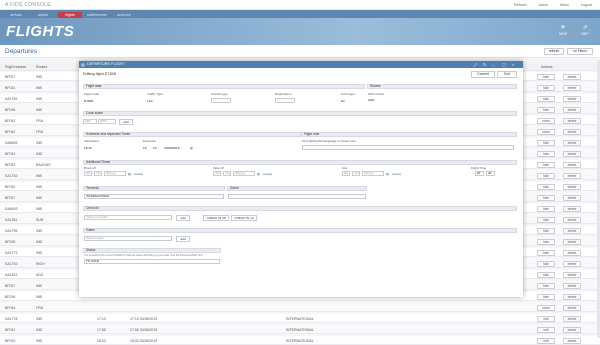  Describe the element at coordinates (183, 238) in the screenshot. I see `gate-add-button: add` at that location.